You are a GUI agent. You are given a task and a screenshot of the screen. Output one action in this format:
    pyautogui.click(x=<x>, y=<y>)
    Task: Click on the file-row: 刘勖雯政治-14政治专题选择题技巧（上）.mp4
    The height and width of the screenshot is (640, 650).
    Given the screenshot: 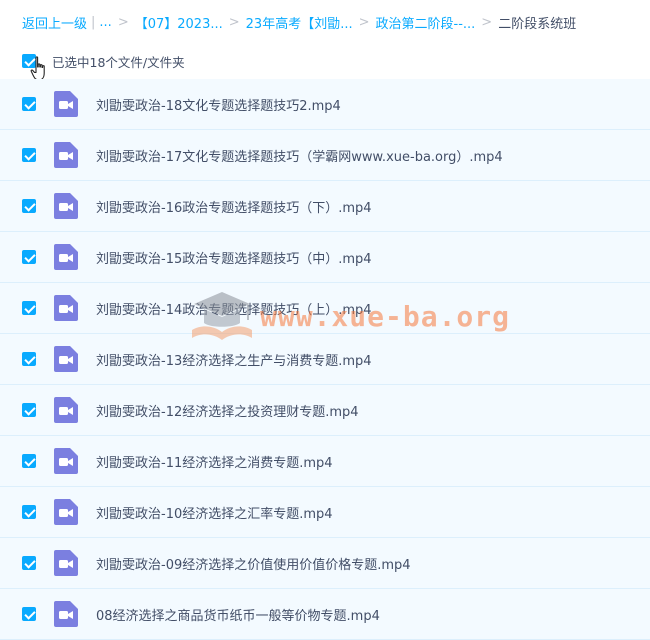 What is the action you would take?
    pyautogui.click(x=325, y=308)
    